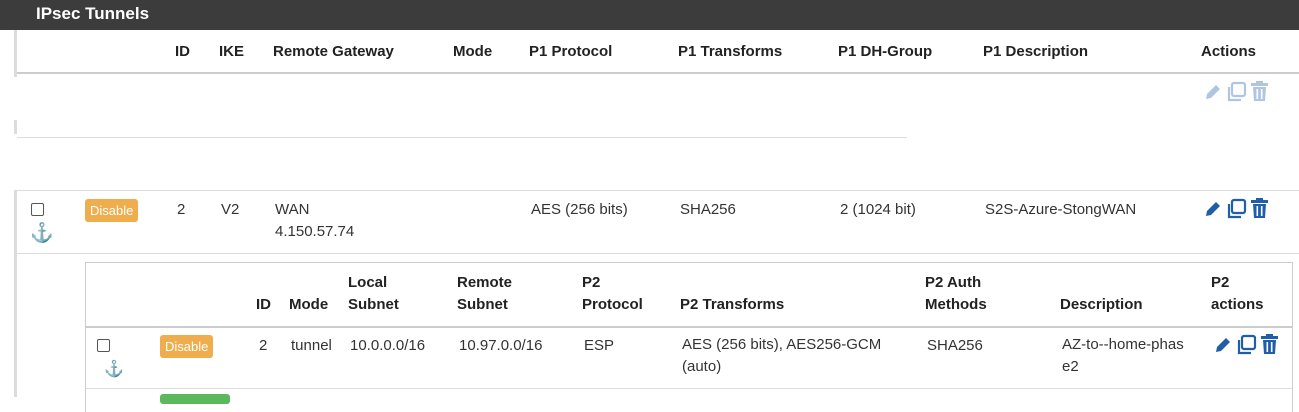  What do you see at coordinates (311, 345) in the screenshot?
I see `p2-mode: tunnel` at bounding box center [311, 345].